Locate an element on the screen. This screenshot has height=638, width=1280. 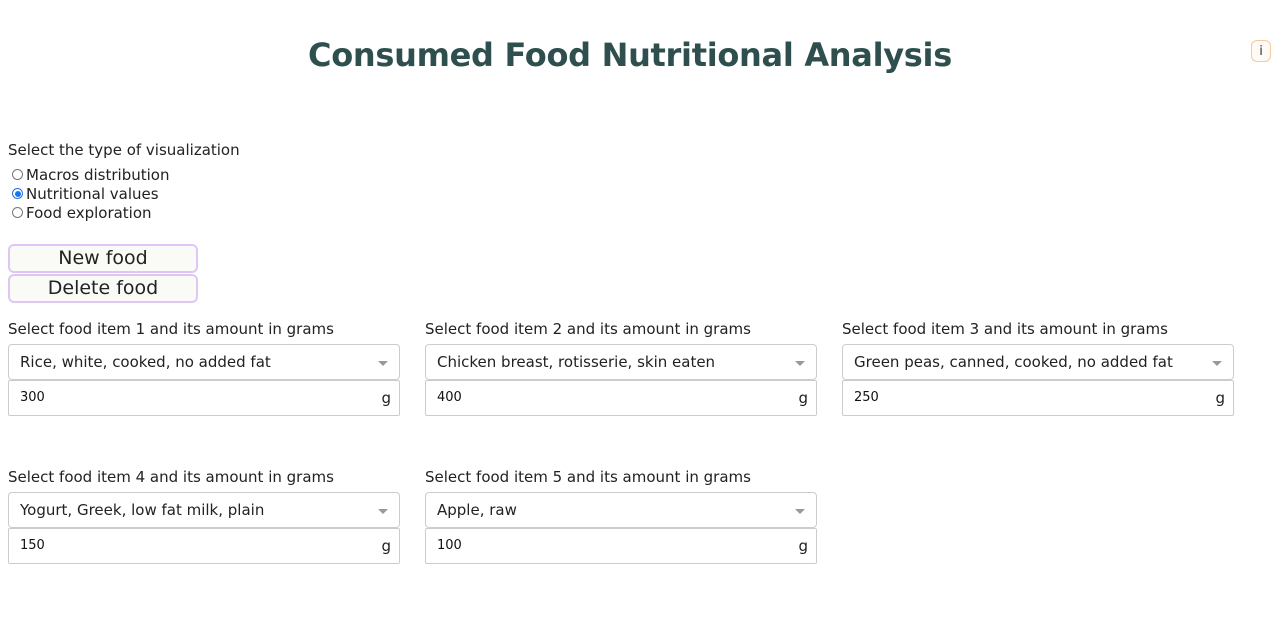
visualization-label: Select the type of visualization is located at coordinates (124, 150).